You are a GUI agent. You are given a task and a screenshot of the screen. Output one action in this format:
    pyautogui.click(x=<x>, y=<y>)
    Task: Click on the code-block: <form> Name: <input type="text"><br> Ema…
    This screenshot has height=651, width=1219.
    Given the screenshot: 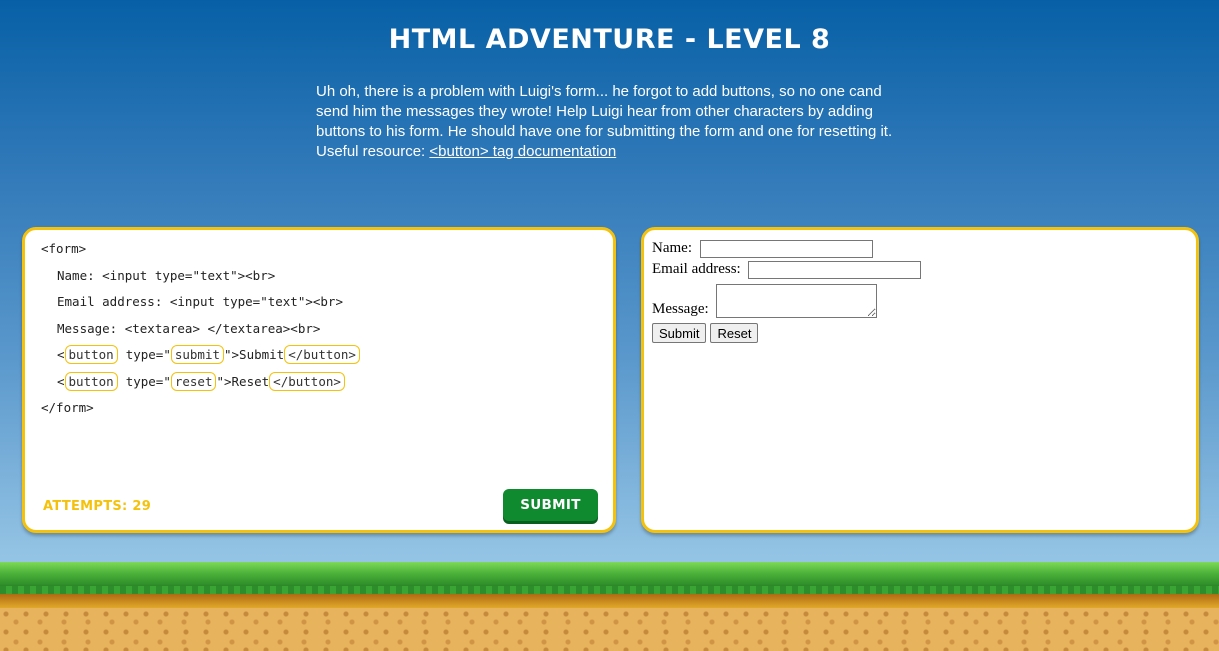 What is the action you would take?
    pyautogui.click(x=200, y=335)
    